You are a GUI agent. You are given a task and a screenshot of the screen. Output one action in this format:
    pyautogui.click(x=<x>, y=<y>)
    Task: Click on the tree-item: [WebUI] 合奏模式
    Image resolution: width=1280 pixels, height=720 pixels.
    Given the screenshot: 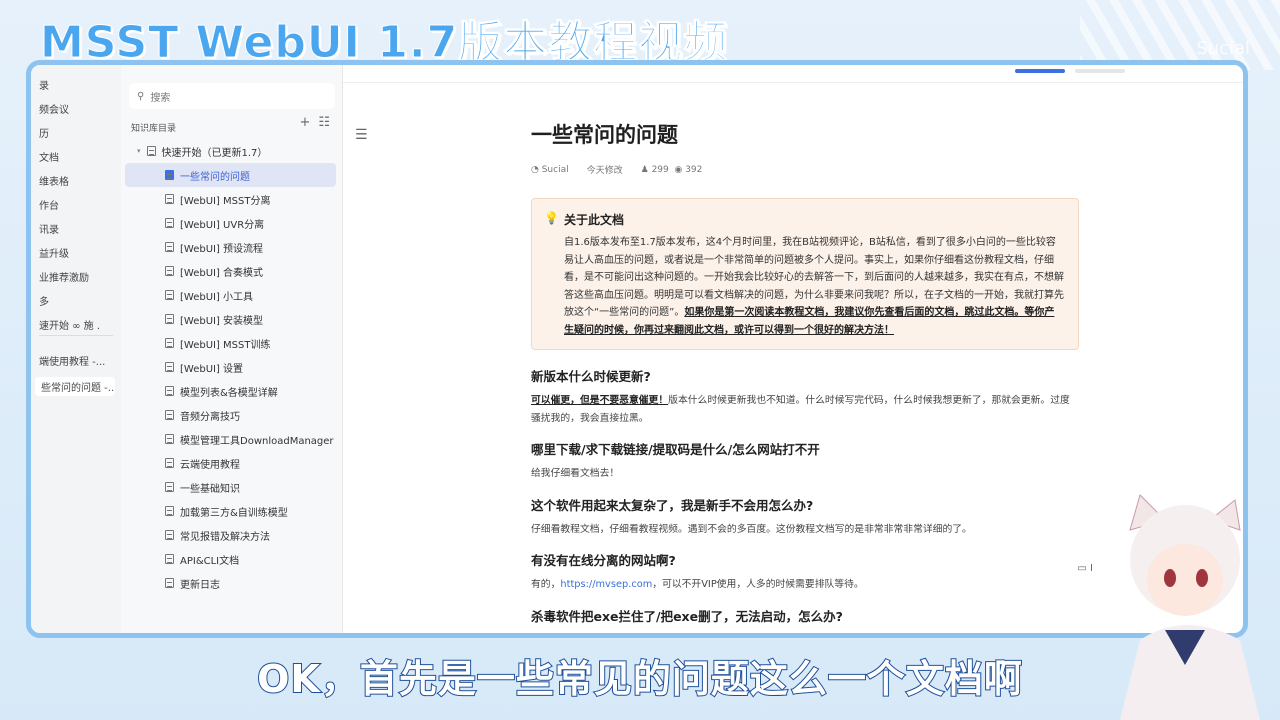 What is the action you would take?
    pyautogui.click(x=230, y=271)
    